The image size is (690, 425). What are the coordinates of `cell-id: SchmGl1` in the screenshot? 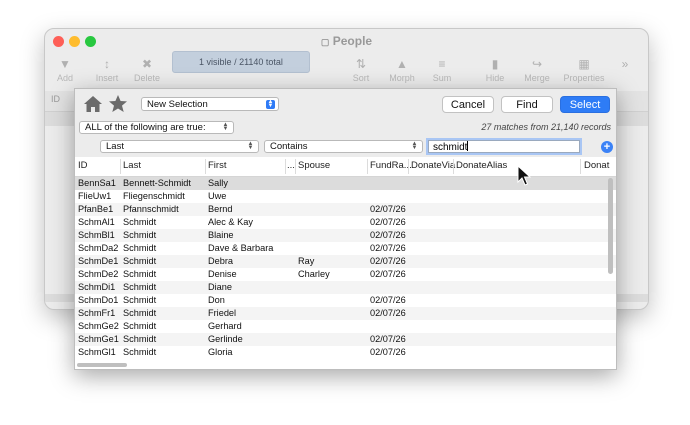 It's located at (97, 352).